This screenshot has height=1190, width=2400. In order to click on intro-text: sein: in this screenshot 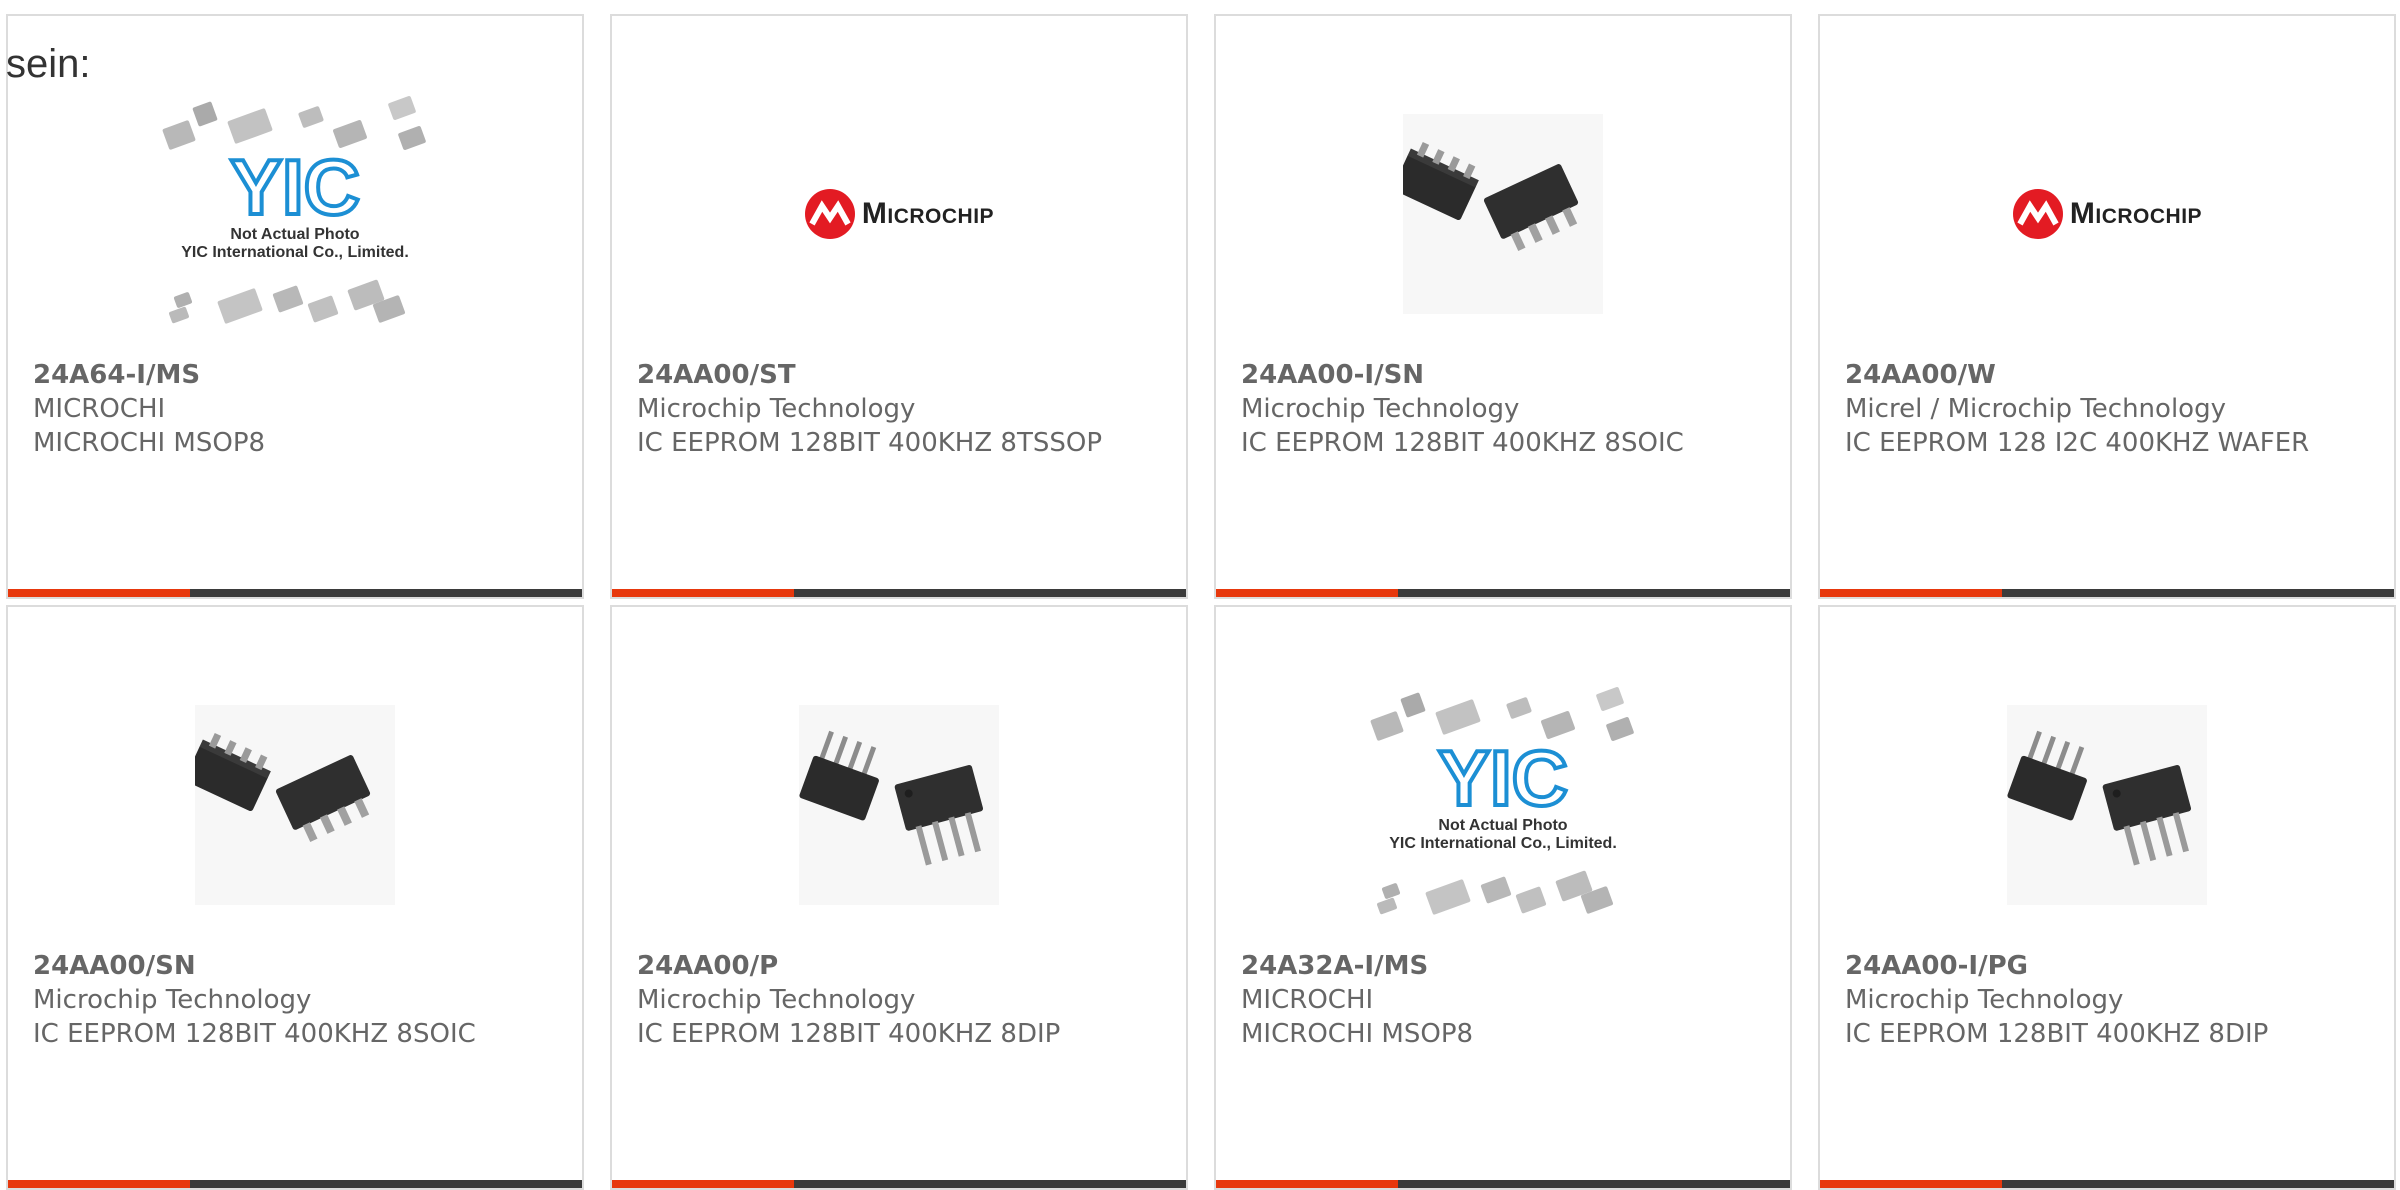, I will do `click(48, 64)`.